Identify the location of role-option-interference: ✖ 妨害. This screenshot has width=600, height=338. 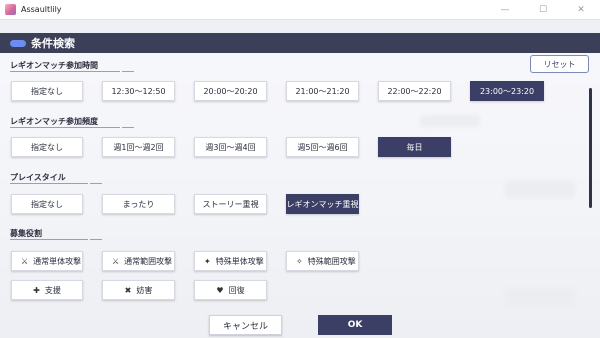
(138, 290).